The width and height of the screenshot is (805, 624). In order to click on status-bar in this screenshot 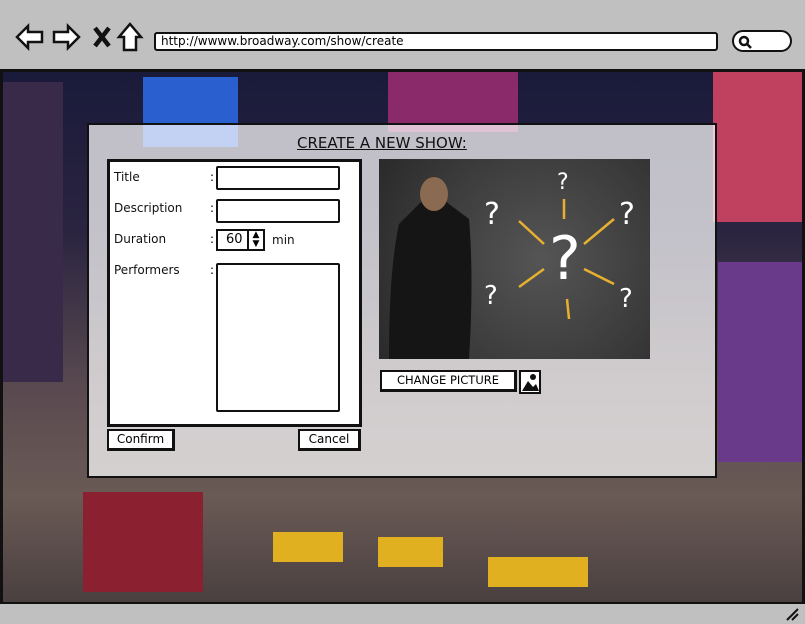, I will do `click(402, 613)`.